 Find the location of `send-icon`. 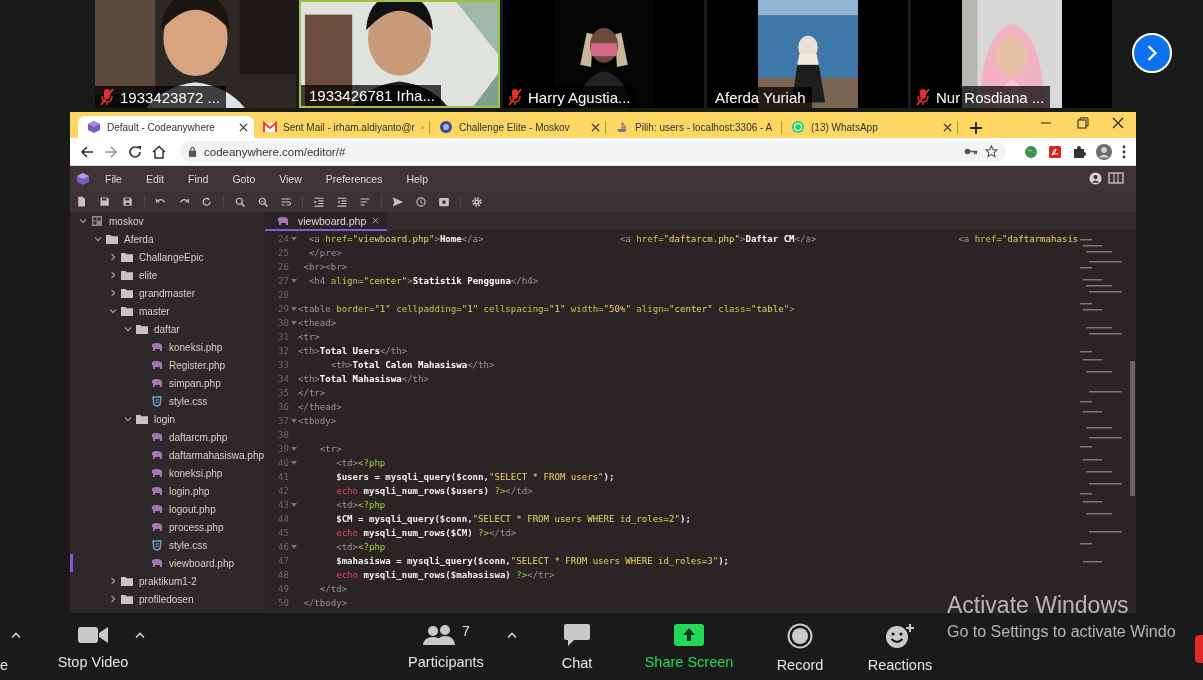

send-icon is located at coordinates (398, 201).